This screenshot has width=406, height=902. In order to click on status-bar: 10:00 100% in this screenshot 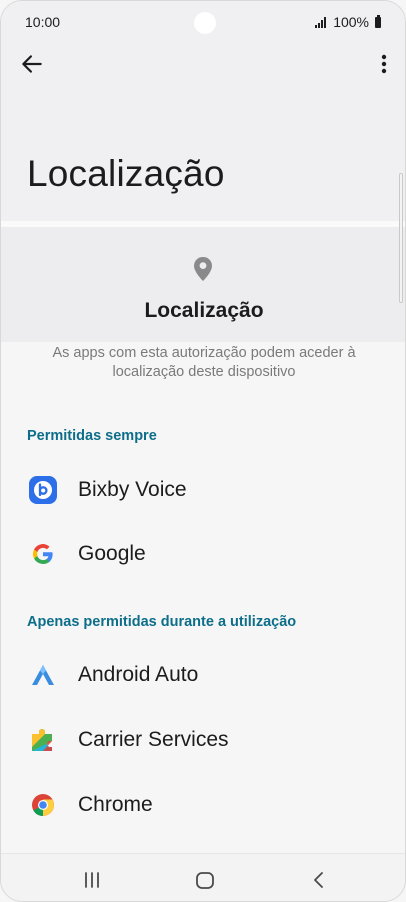, I will do `click(203, 23)`.